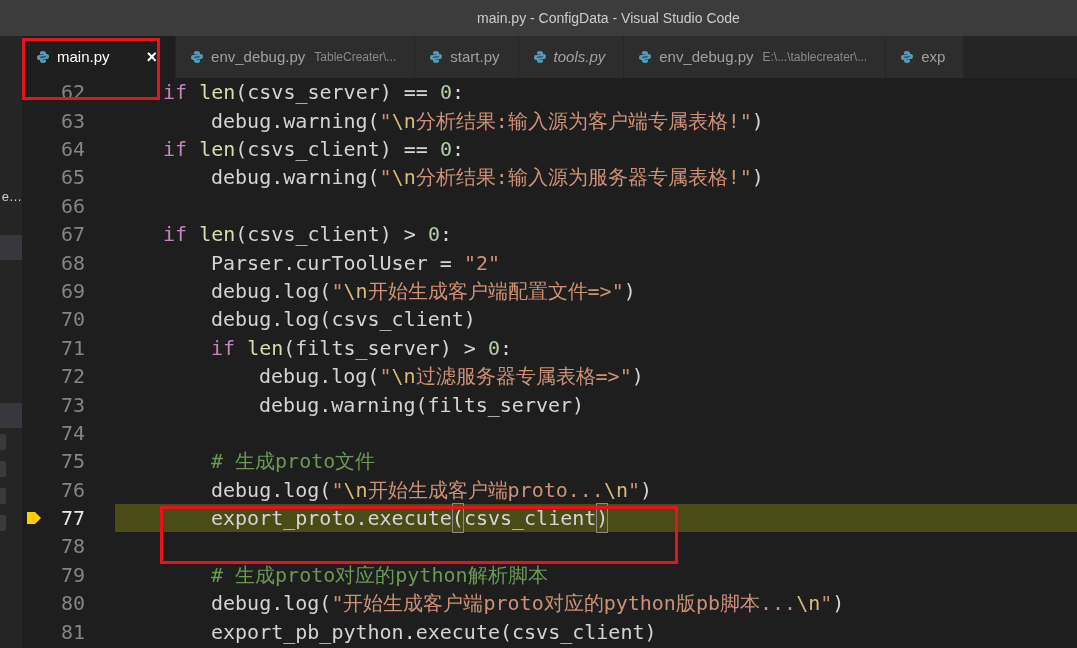 Image resolution: width=1077 pixels, height=648 pixels. Describe the element at coordinates (467, 57) in the screenshot. I see `editor-tab: start.py` at that location.